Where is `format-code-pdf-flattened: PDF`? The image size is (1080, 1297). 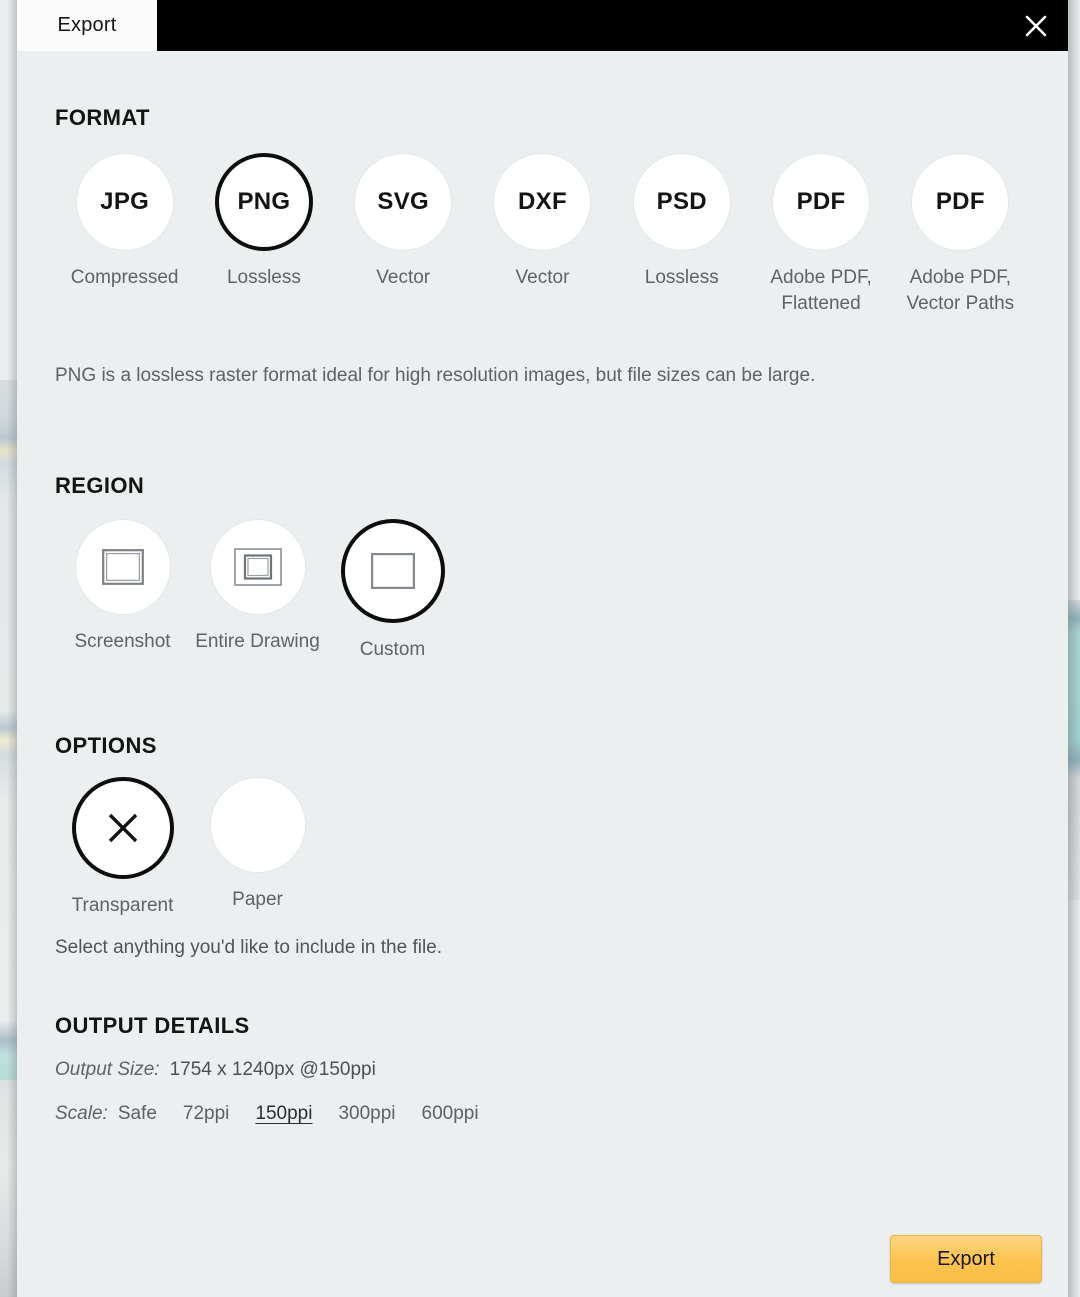 format-code-pdf-flattened: PDF is located at coordinates (821, 201).